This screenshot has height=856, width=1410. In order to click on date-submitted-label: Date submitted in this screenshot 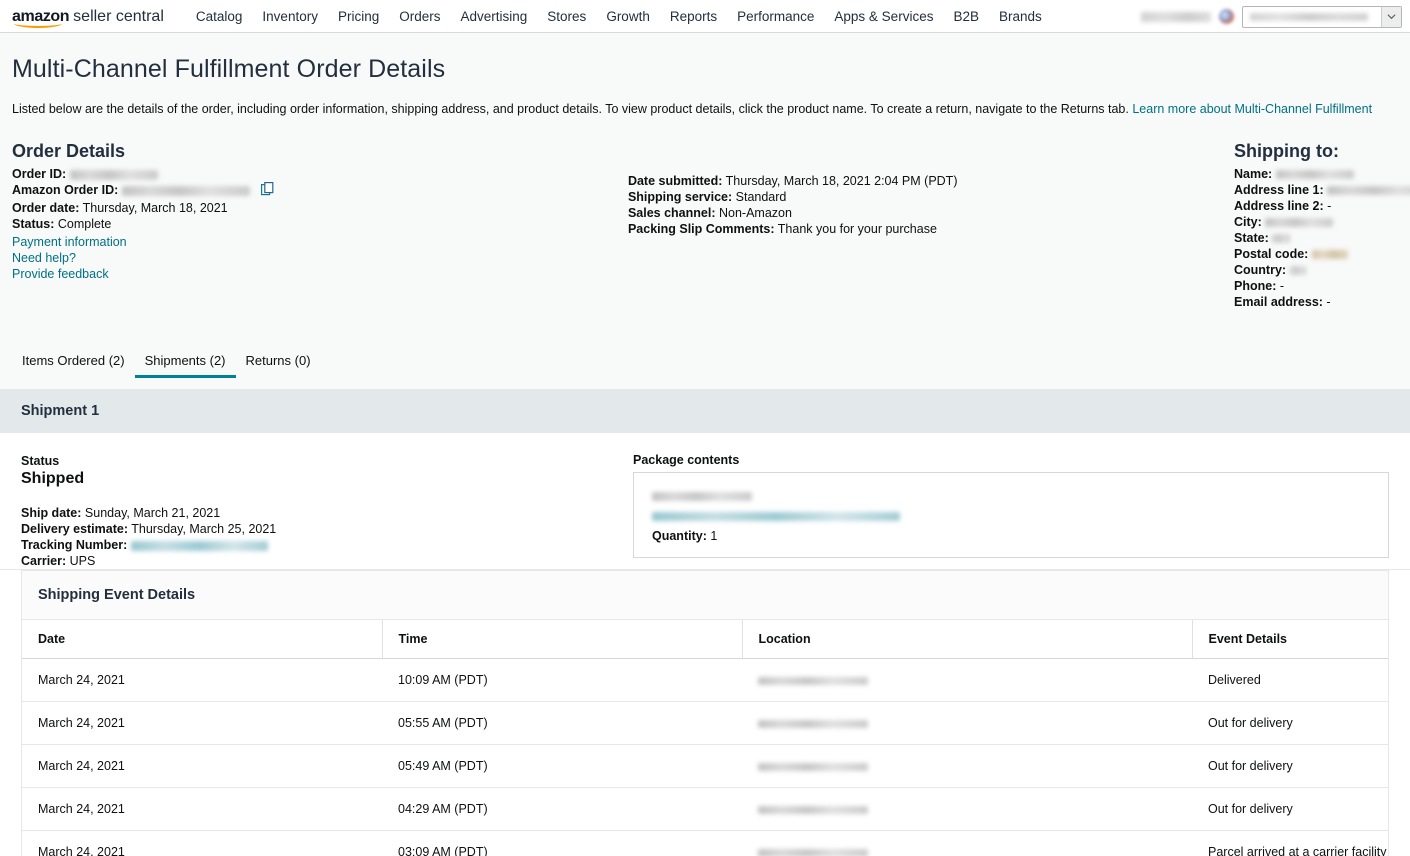, I will do `click(673, 181)`.